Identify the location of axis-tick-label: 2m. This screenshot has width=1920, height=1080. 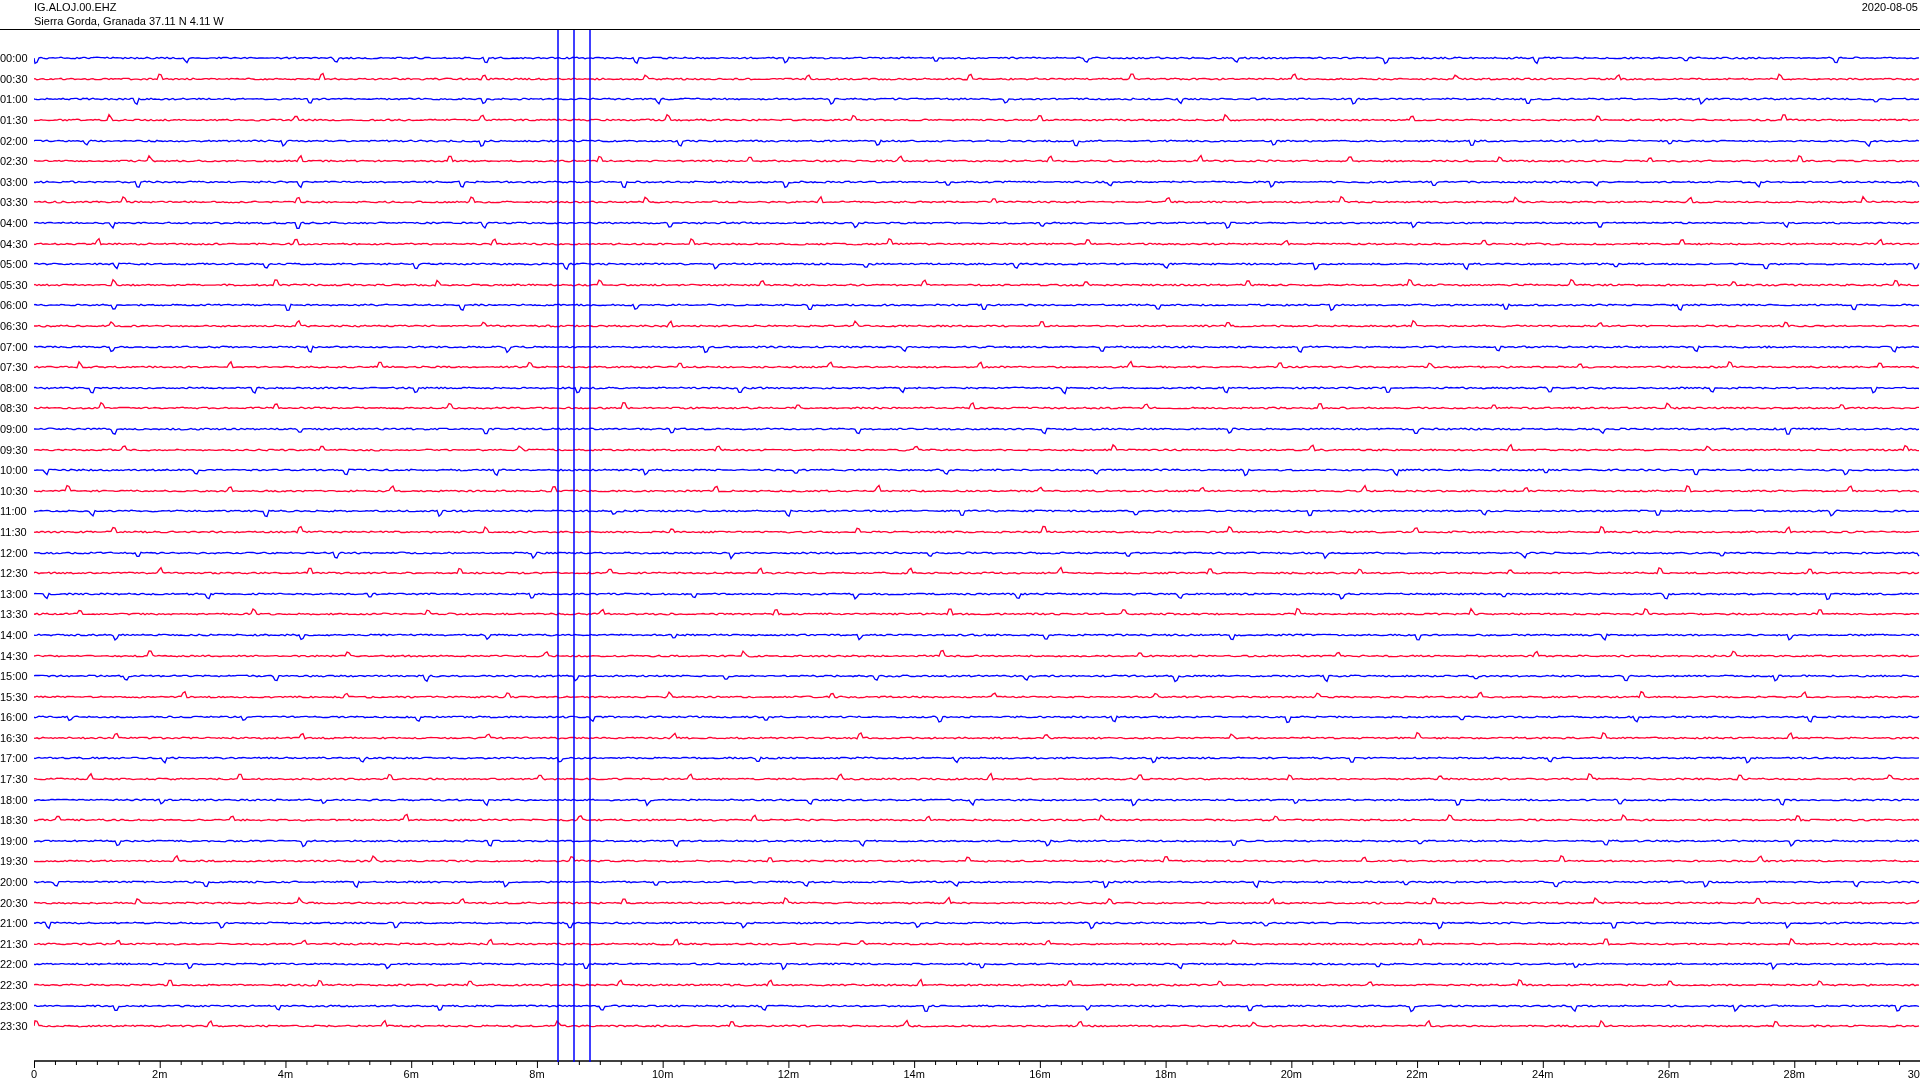
(160, 1073).